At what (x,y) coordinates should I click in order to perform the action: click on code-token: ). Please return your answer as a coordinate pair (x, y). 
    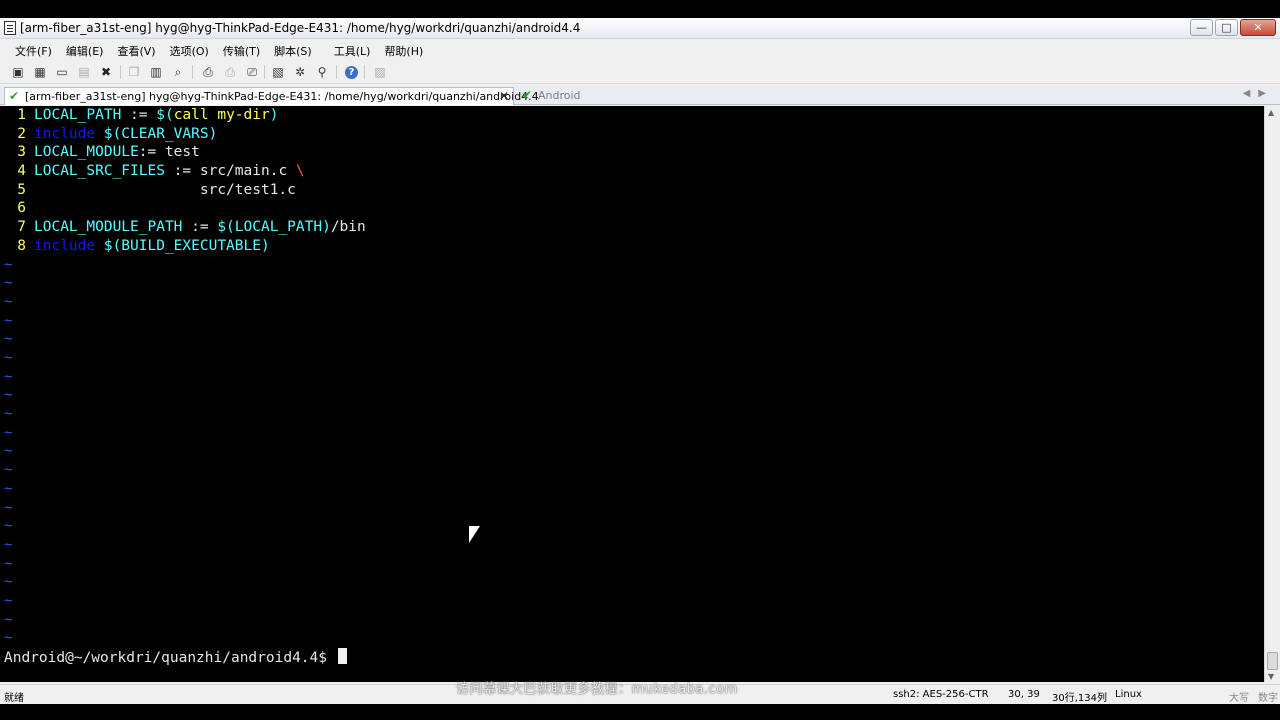
    Looking at the image, I should click on (274, 115).